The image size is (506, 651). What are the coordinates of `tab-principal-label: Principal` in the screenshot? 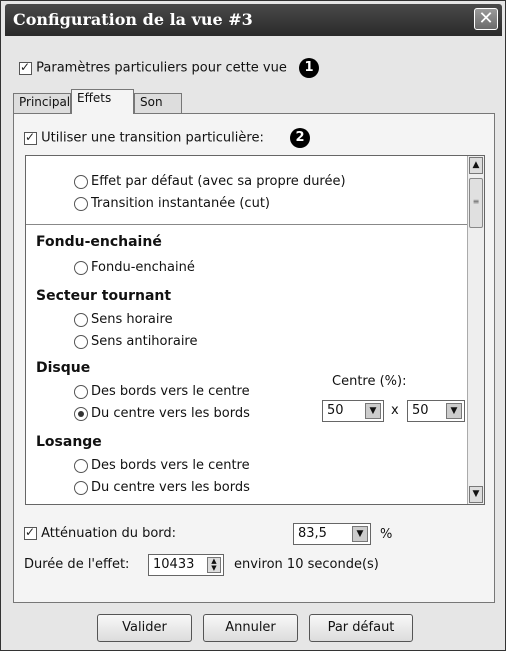 It's located at (45, 102).